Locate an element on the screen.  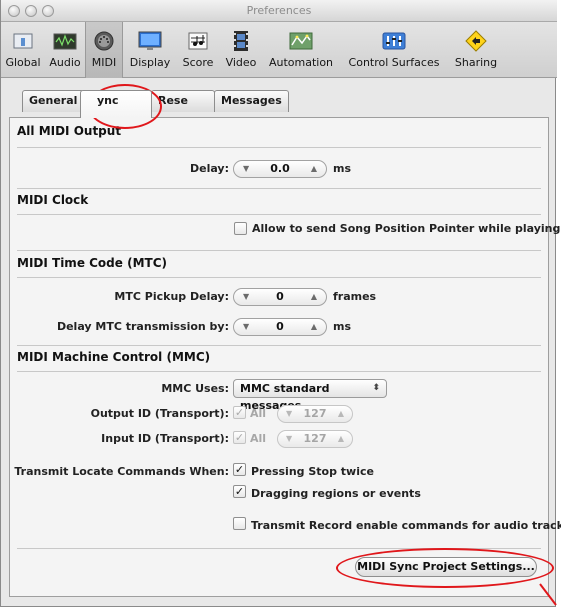
mmc-uses-label: MMC Uses: is located at coordinates (195, 388).